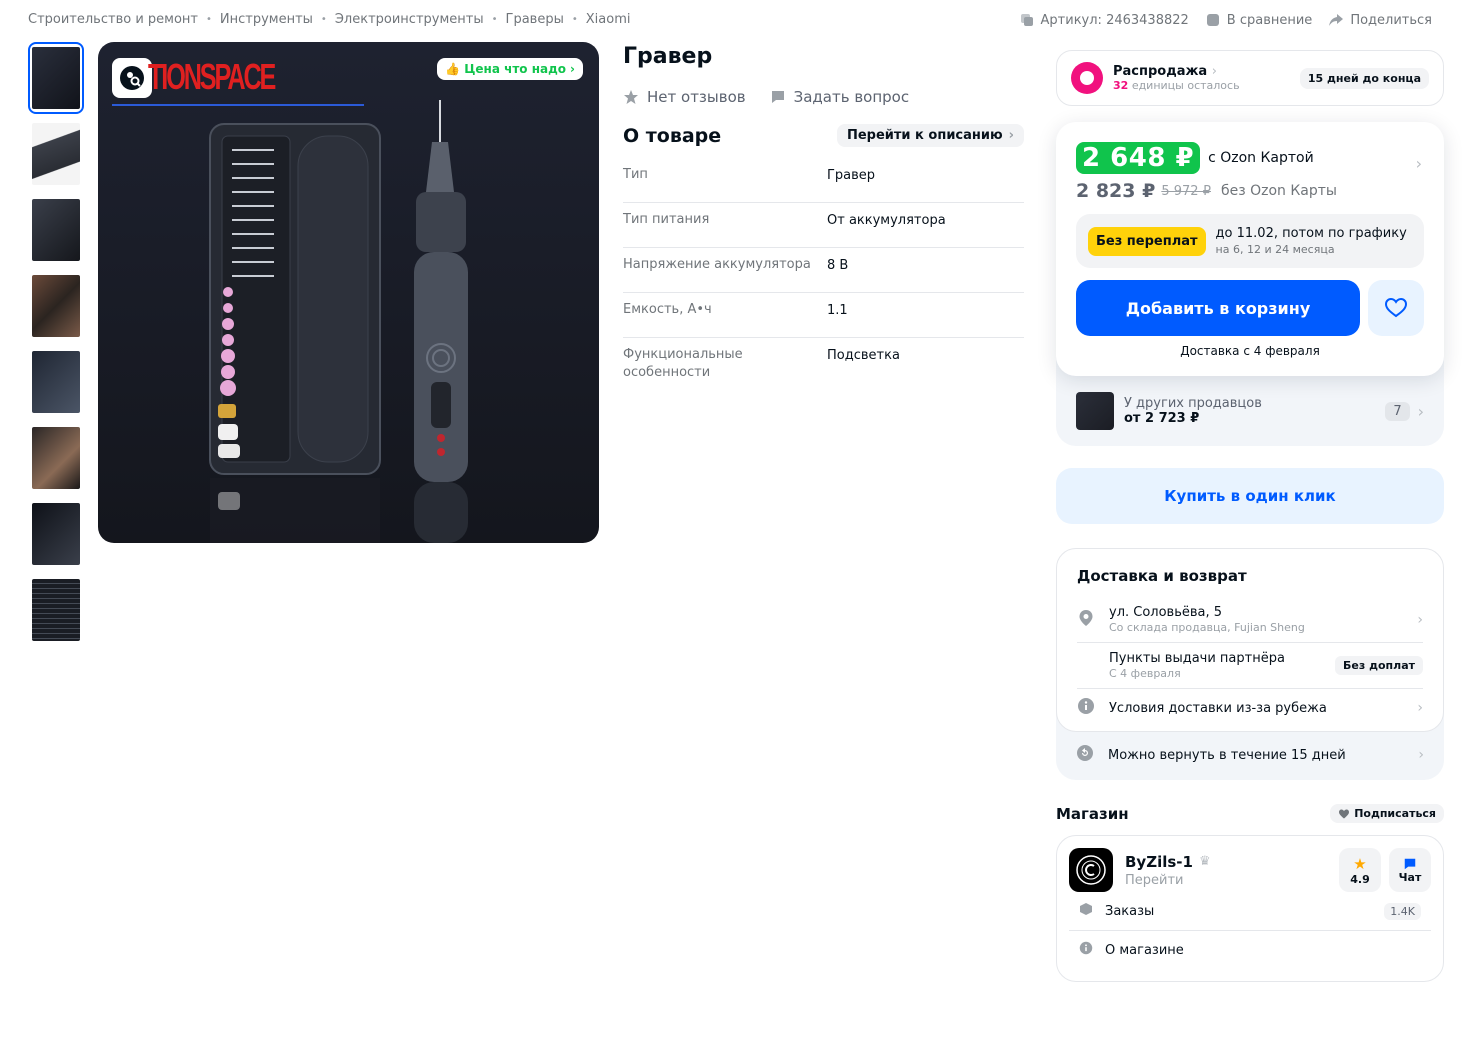 This screenshot has height=1046, width=1472. Describe the element at coordinates (667, 309) in the screenshot. I see `spec-key: Емкость, А•ч` at that location.